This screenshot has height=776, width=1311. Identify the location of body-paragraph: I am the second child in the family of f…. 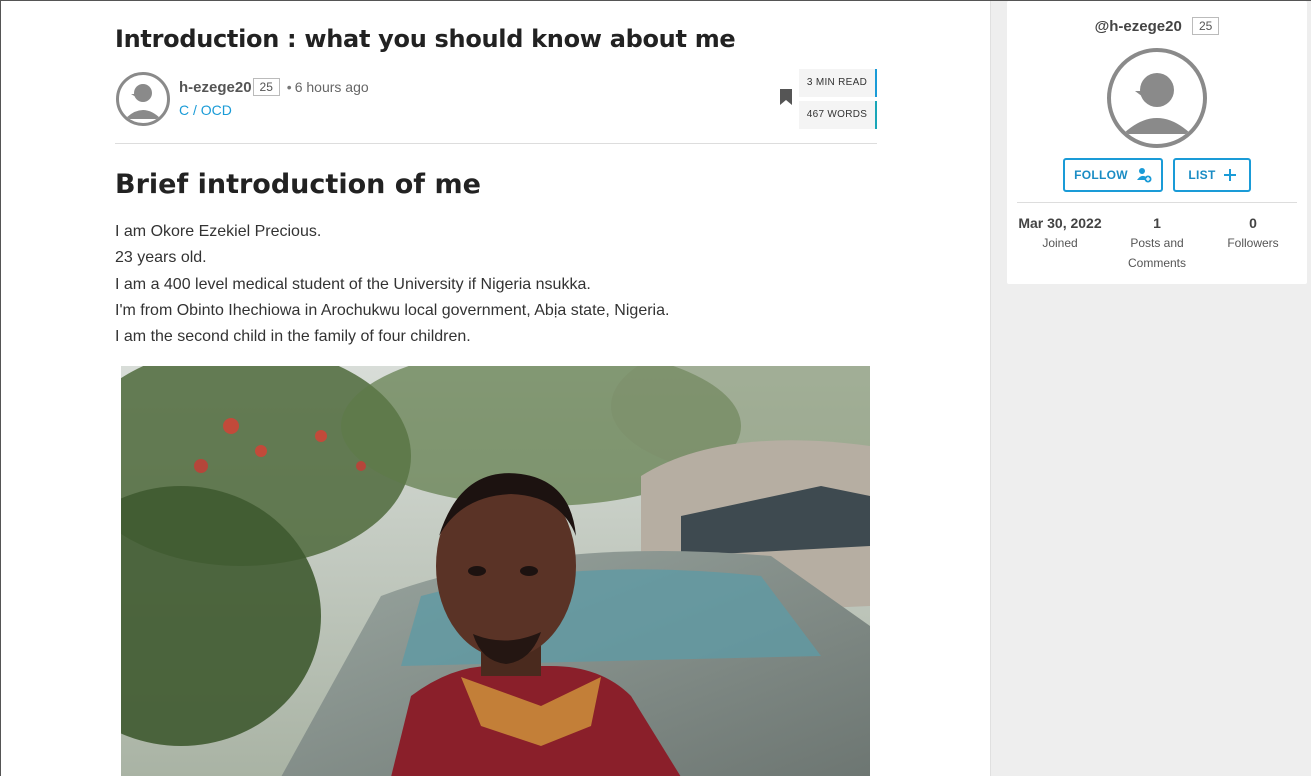
(293, 337).